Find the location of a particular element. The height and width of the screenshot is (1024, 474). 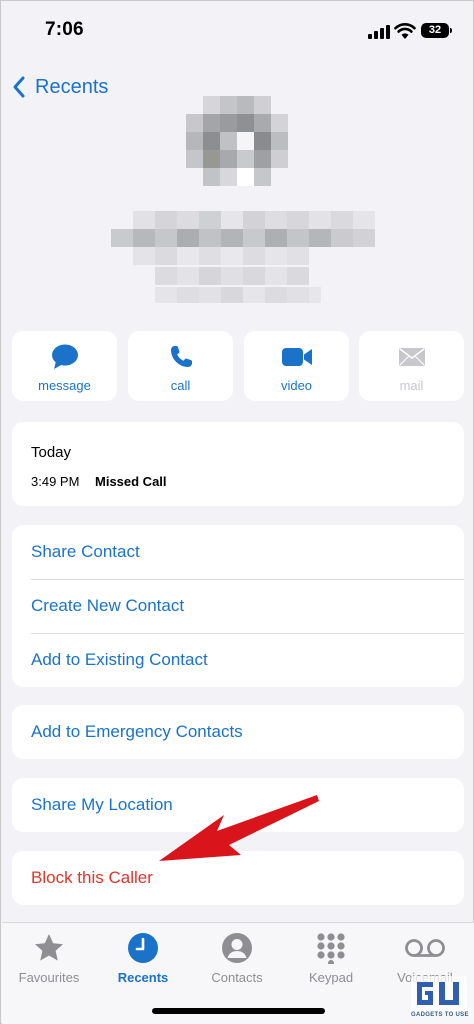

tab-favourites: Favourites is located at coordinates (49, 958).